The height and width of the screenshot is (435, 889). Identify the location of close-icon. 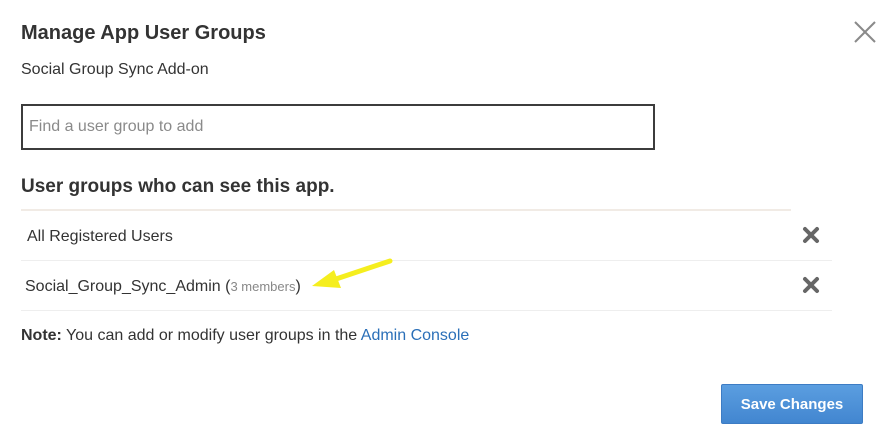
(865, 32).